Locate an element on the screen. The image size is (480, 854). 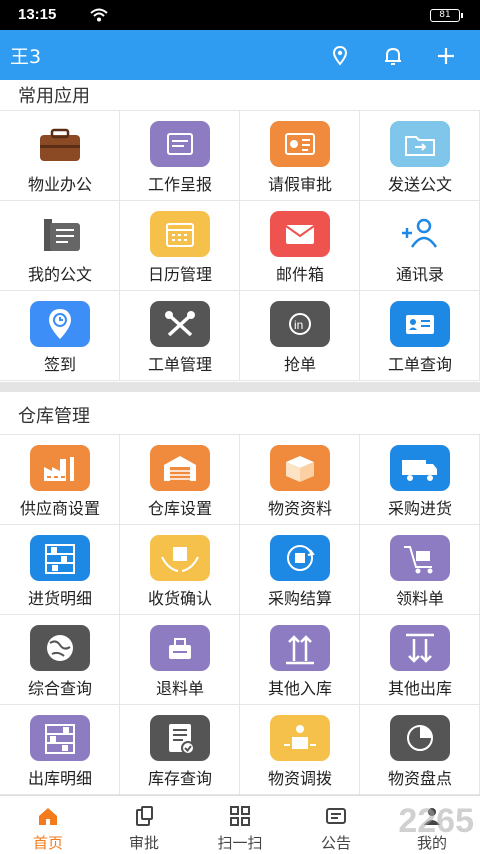
transfer-icon is located at coordinates (300, 738).